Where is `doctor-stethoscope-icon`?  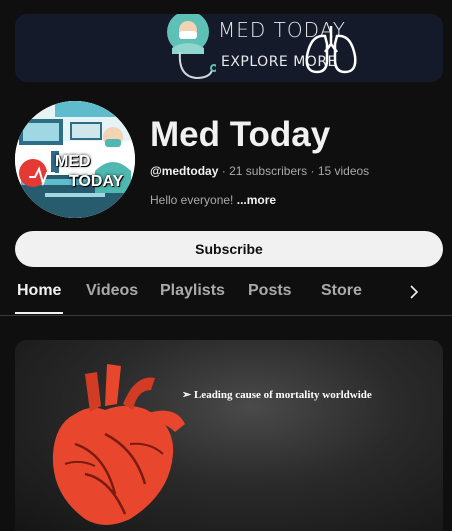 doctor-stethoscope-icon is located at coordinates (191, 47).